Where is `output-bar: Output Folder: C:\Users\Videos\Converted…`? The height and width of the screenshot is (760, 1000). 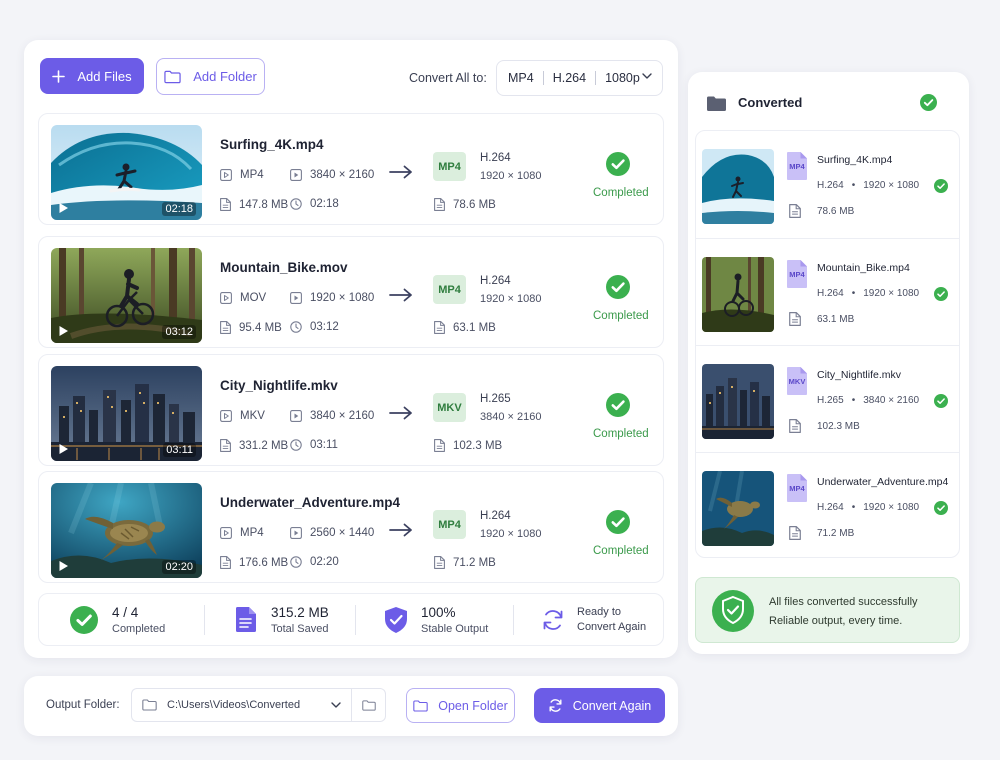 output-bar: Output Folder: C:\Users\Videos\Converted… is located at coordinates (351, 706).